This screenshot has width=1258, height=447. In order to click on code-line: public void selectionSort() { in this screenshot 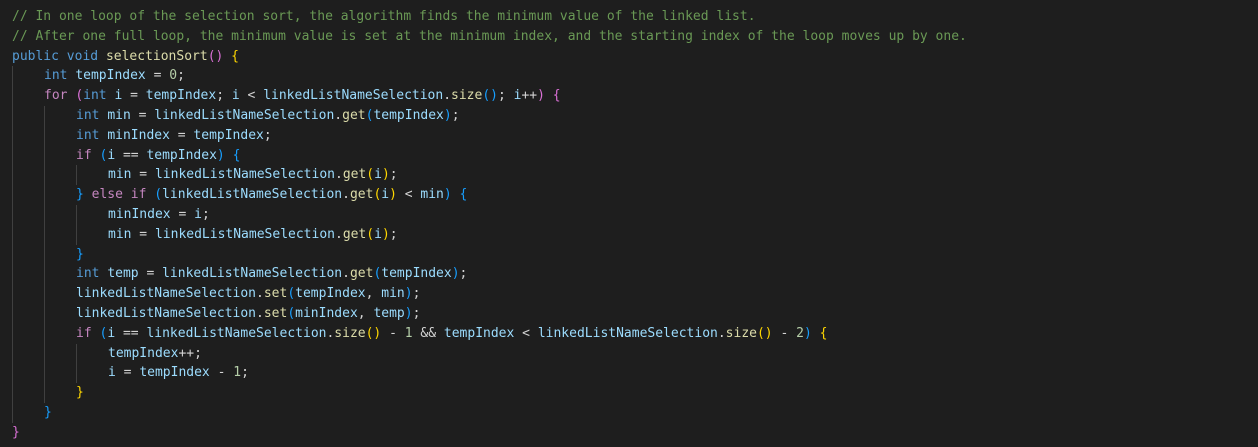, I will do `click(629, 57)`.